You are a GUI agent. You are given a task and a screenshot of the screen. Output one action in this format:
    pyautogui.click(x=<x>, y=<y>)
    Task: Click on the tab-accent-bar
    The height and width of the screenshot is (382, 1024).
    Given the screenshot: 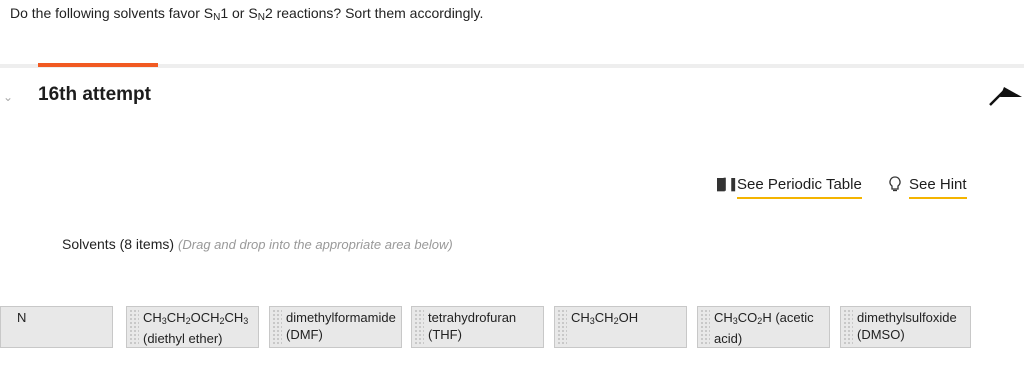 What is the action you would take?
    pyautogui.click(x=98, y=65)
    